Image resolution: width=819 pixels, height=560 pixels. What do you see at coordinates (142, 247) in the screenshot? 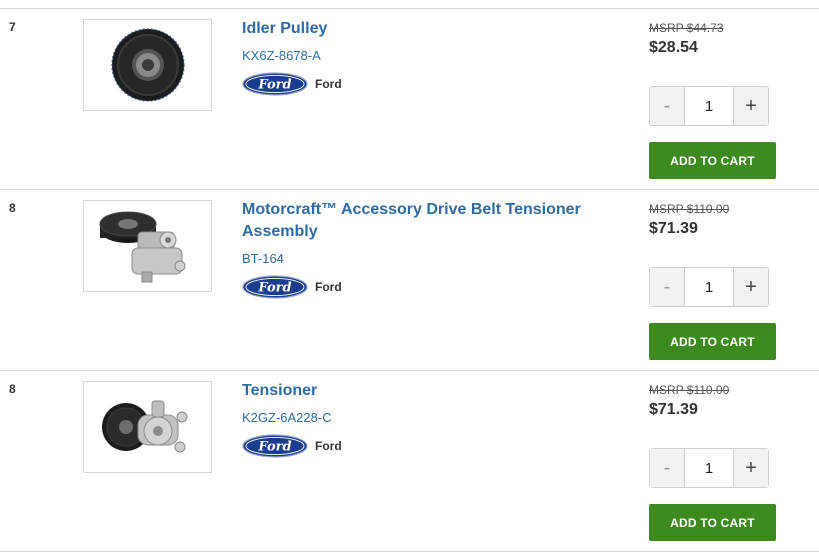
I see `belt-tensioner-icon` at bounding box center [142, 247].